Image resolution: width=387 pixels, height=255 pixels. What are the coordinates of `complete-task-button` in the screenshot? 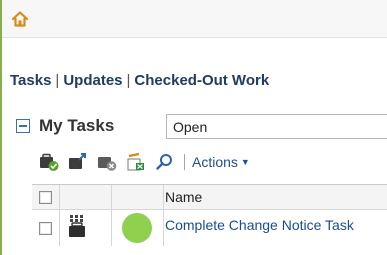 It's located at (49, 162).